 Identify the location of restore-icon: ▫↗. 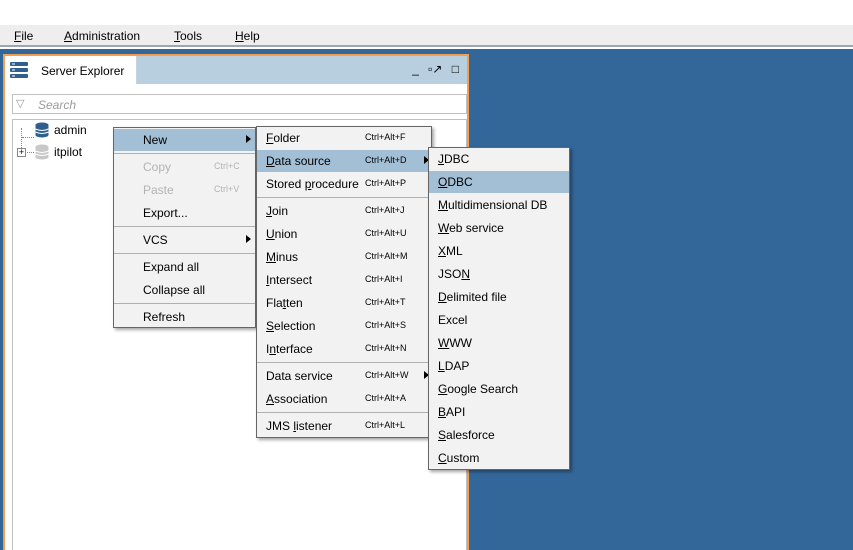
(435, 69).